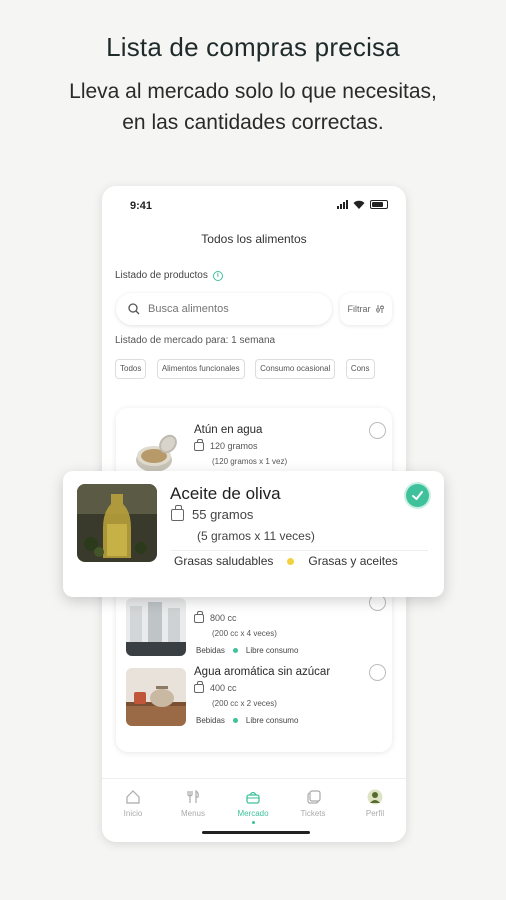 The width and height of the screenshot is (506, 900). I want to click on product-image-aceite, so click(117, 523).